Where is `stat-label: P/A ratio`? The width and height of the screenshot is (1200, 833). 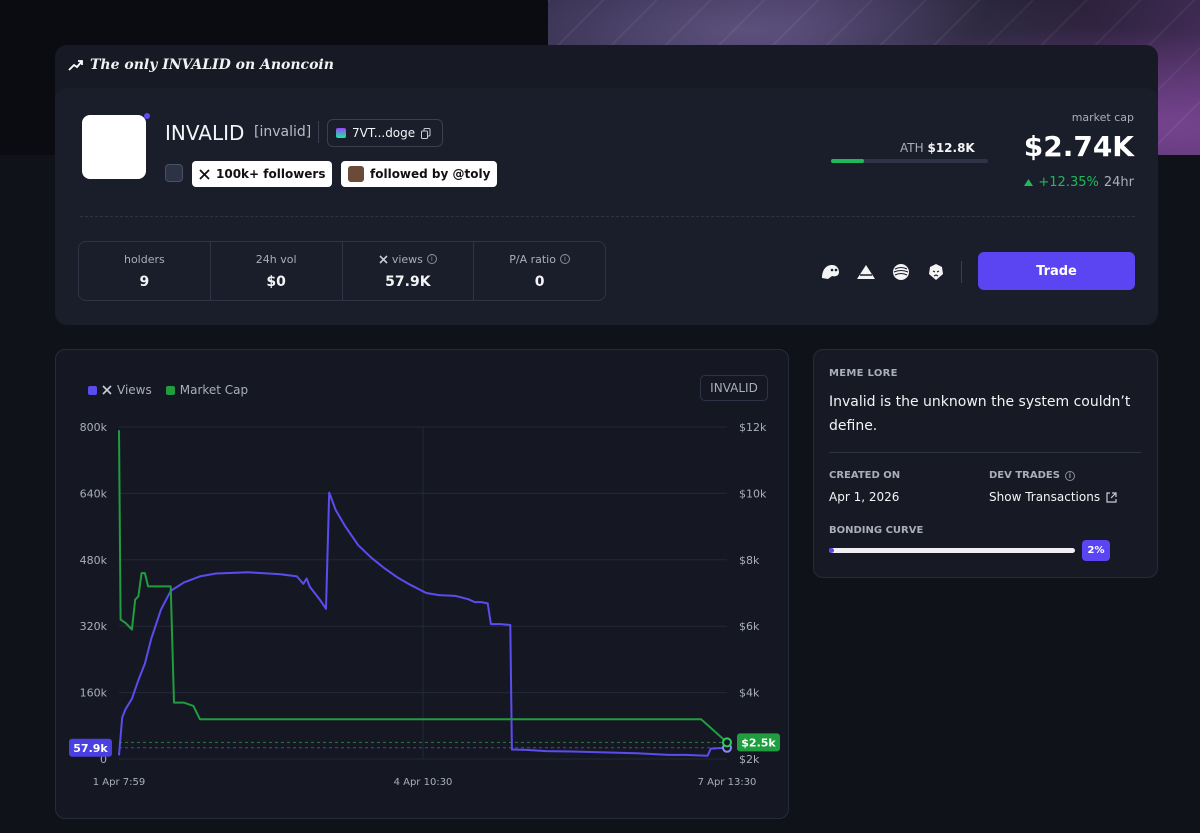
stat-label: P/A ratio is located at coordinates (532, 259).